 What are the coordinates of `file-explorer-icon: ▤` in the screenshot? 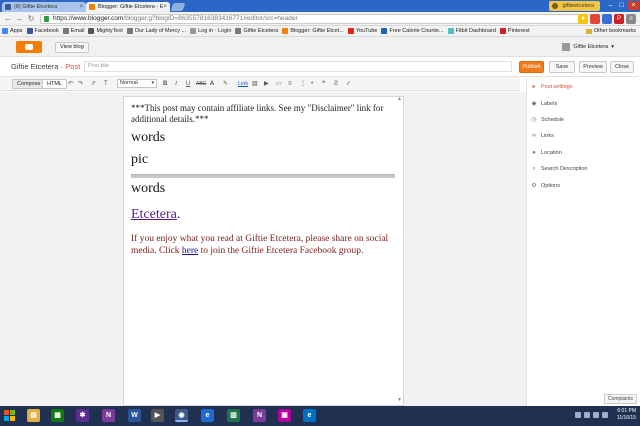 It's located at (33, 415).